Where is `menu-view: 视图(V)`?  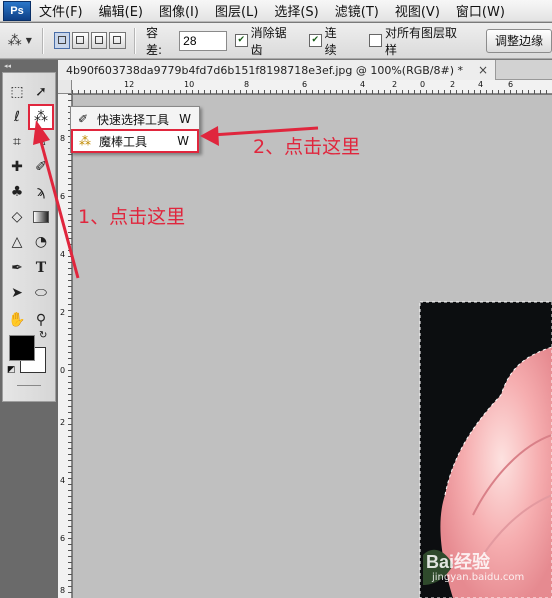
menu-view: 视图(V) is located at coordinates (417, 10).